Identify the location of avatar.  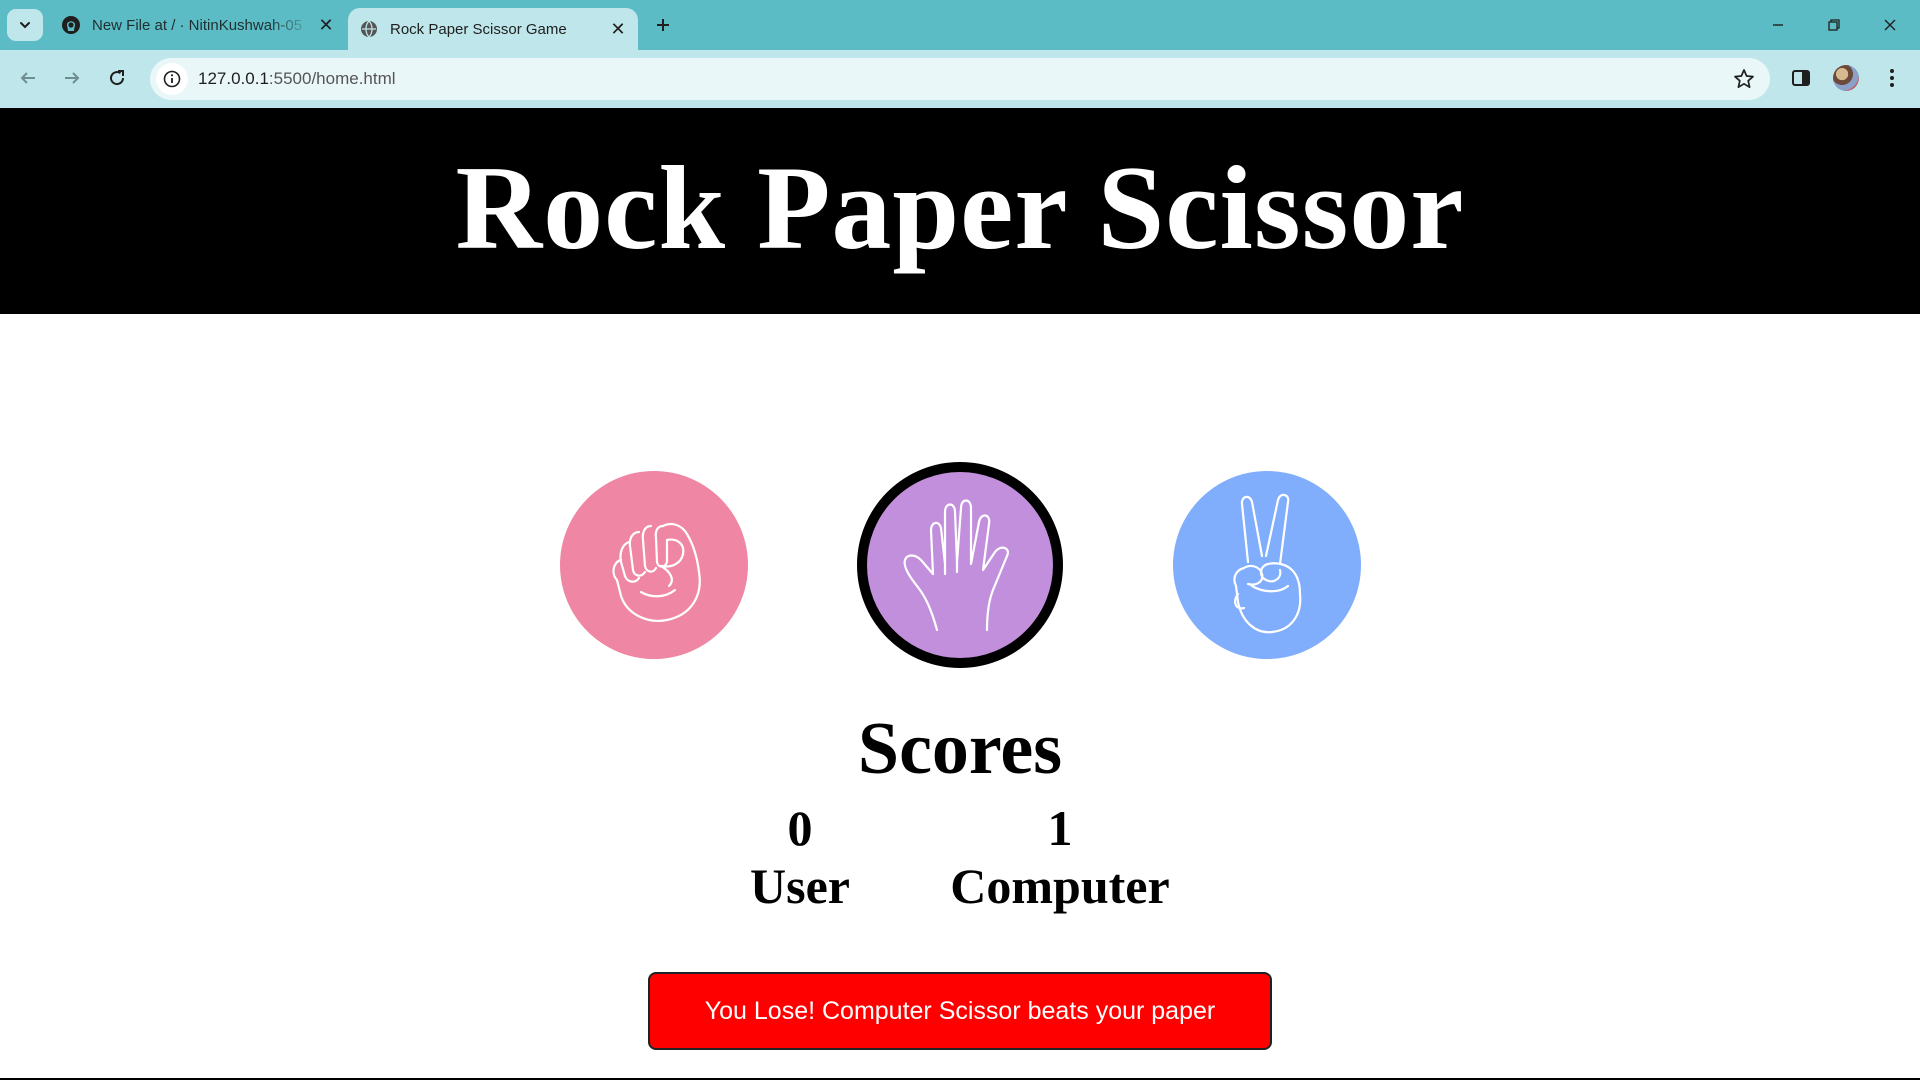
(1846, 78).